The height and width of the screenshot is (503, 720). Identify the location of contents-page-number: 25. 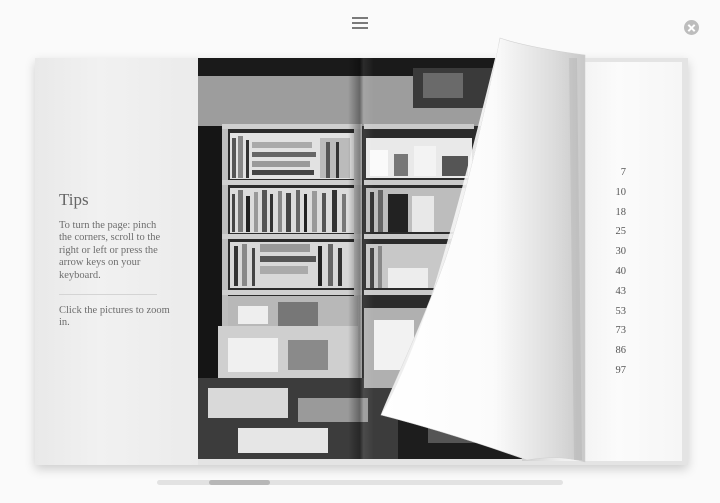
(621, 236).